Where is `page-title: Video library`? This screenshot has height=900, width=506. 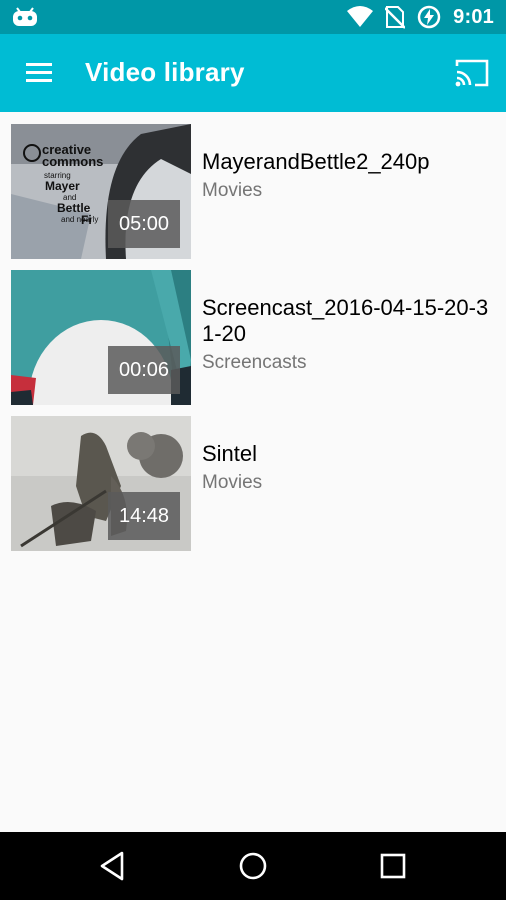 page-title: Video library is located at coordinates (165, 72).